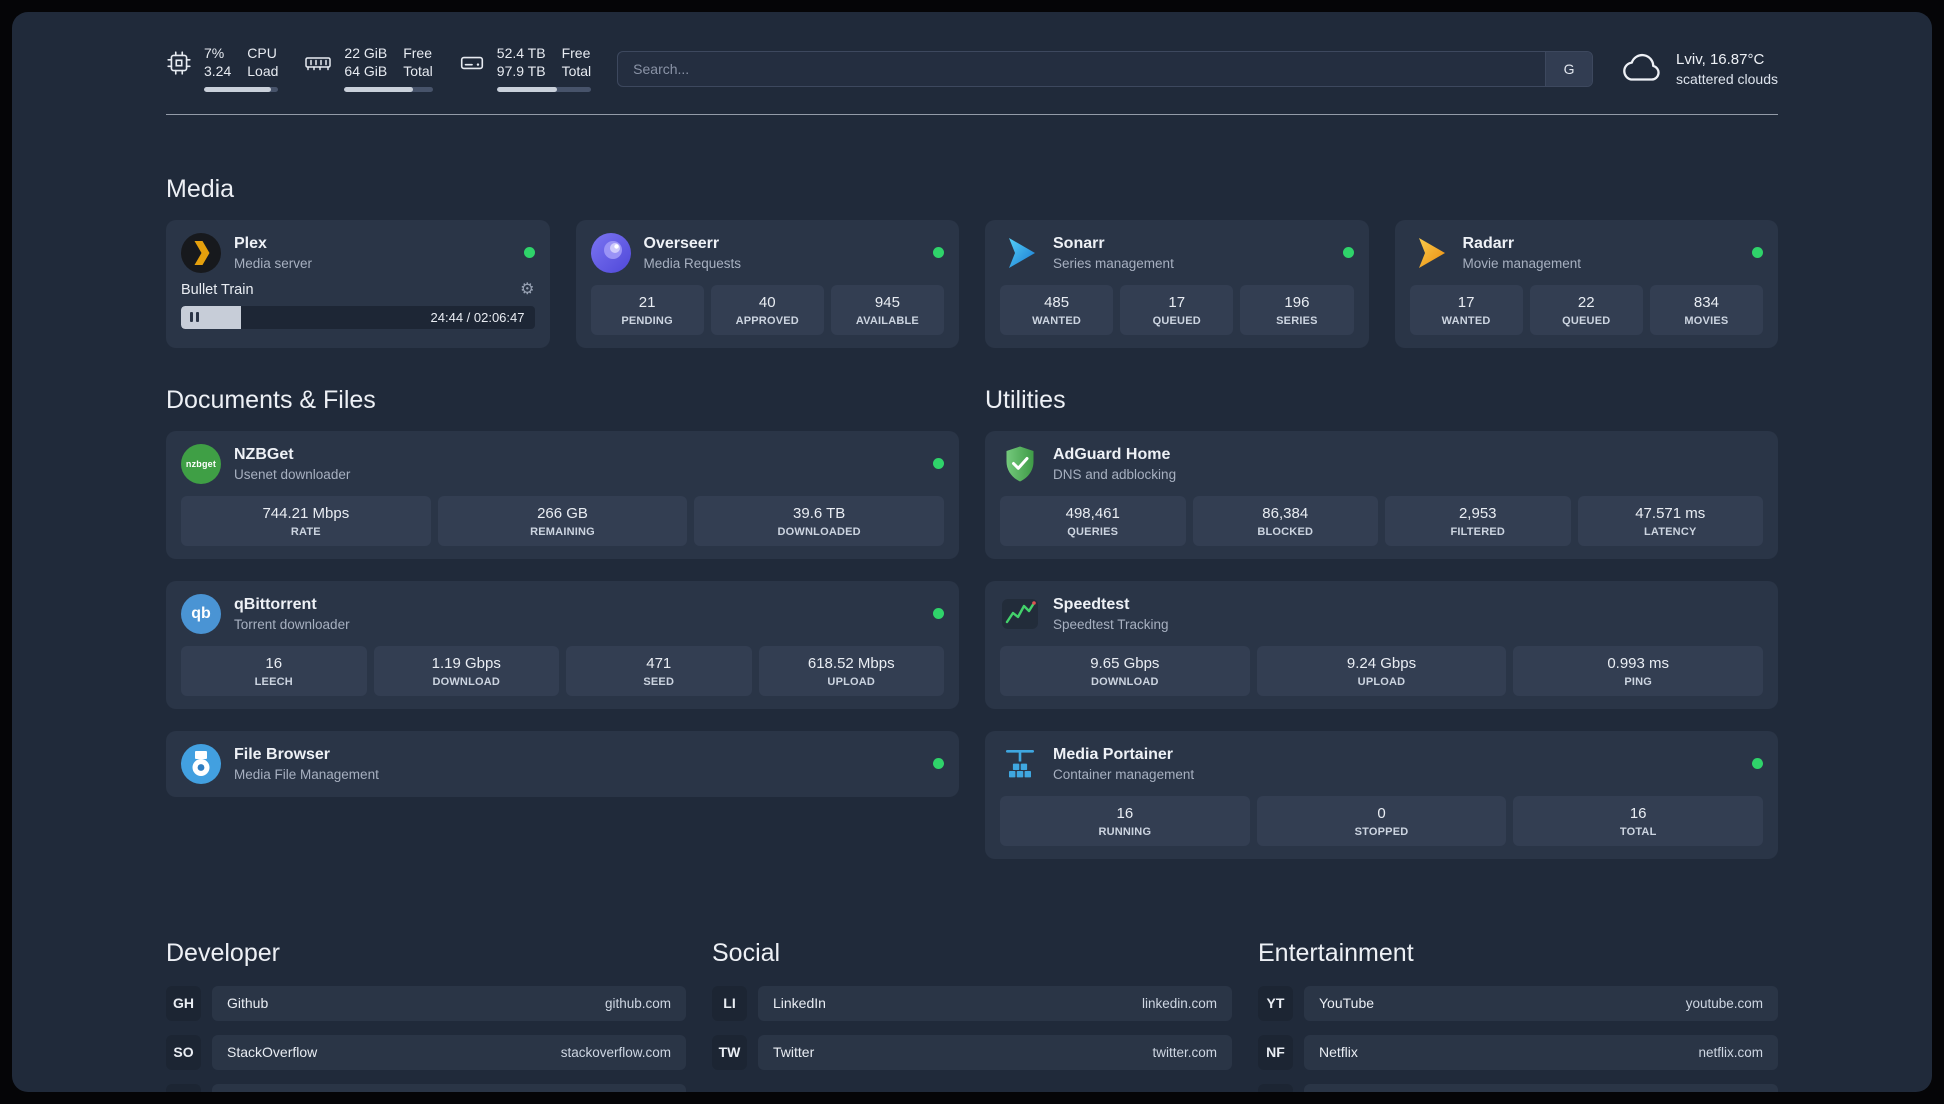 This screenshot has width=1944, height=1104. I want to click on speedtest-card-header: Speedtest Speedtest Tracking, so click(1381, 614).